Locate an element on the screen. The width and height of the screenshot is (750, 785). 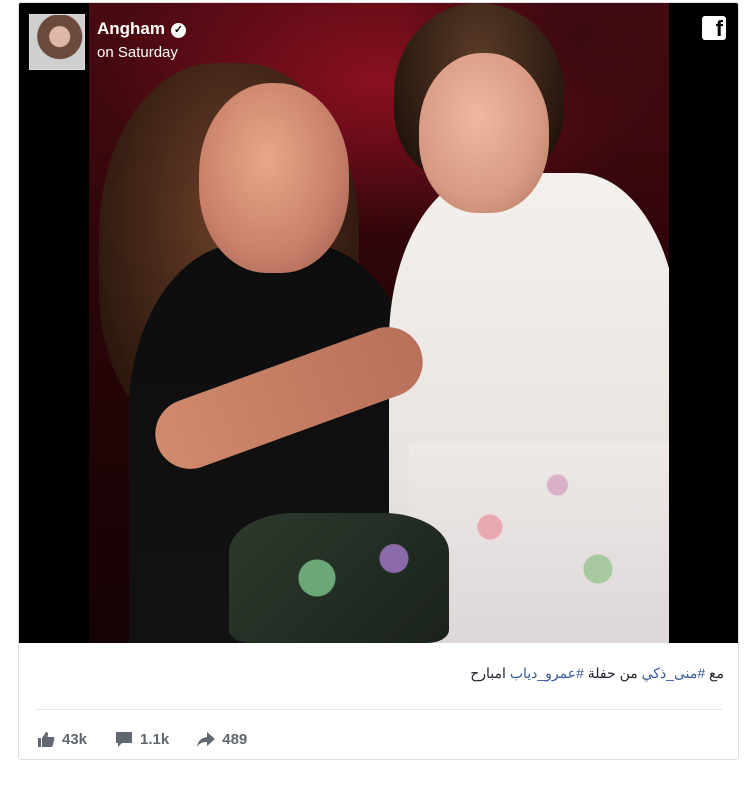
share-button: 489 is located at coordinates (222, 739).